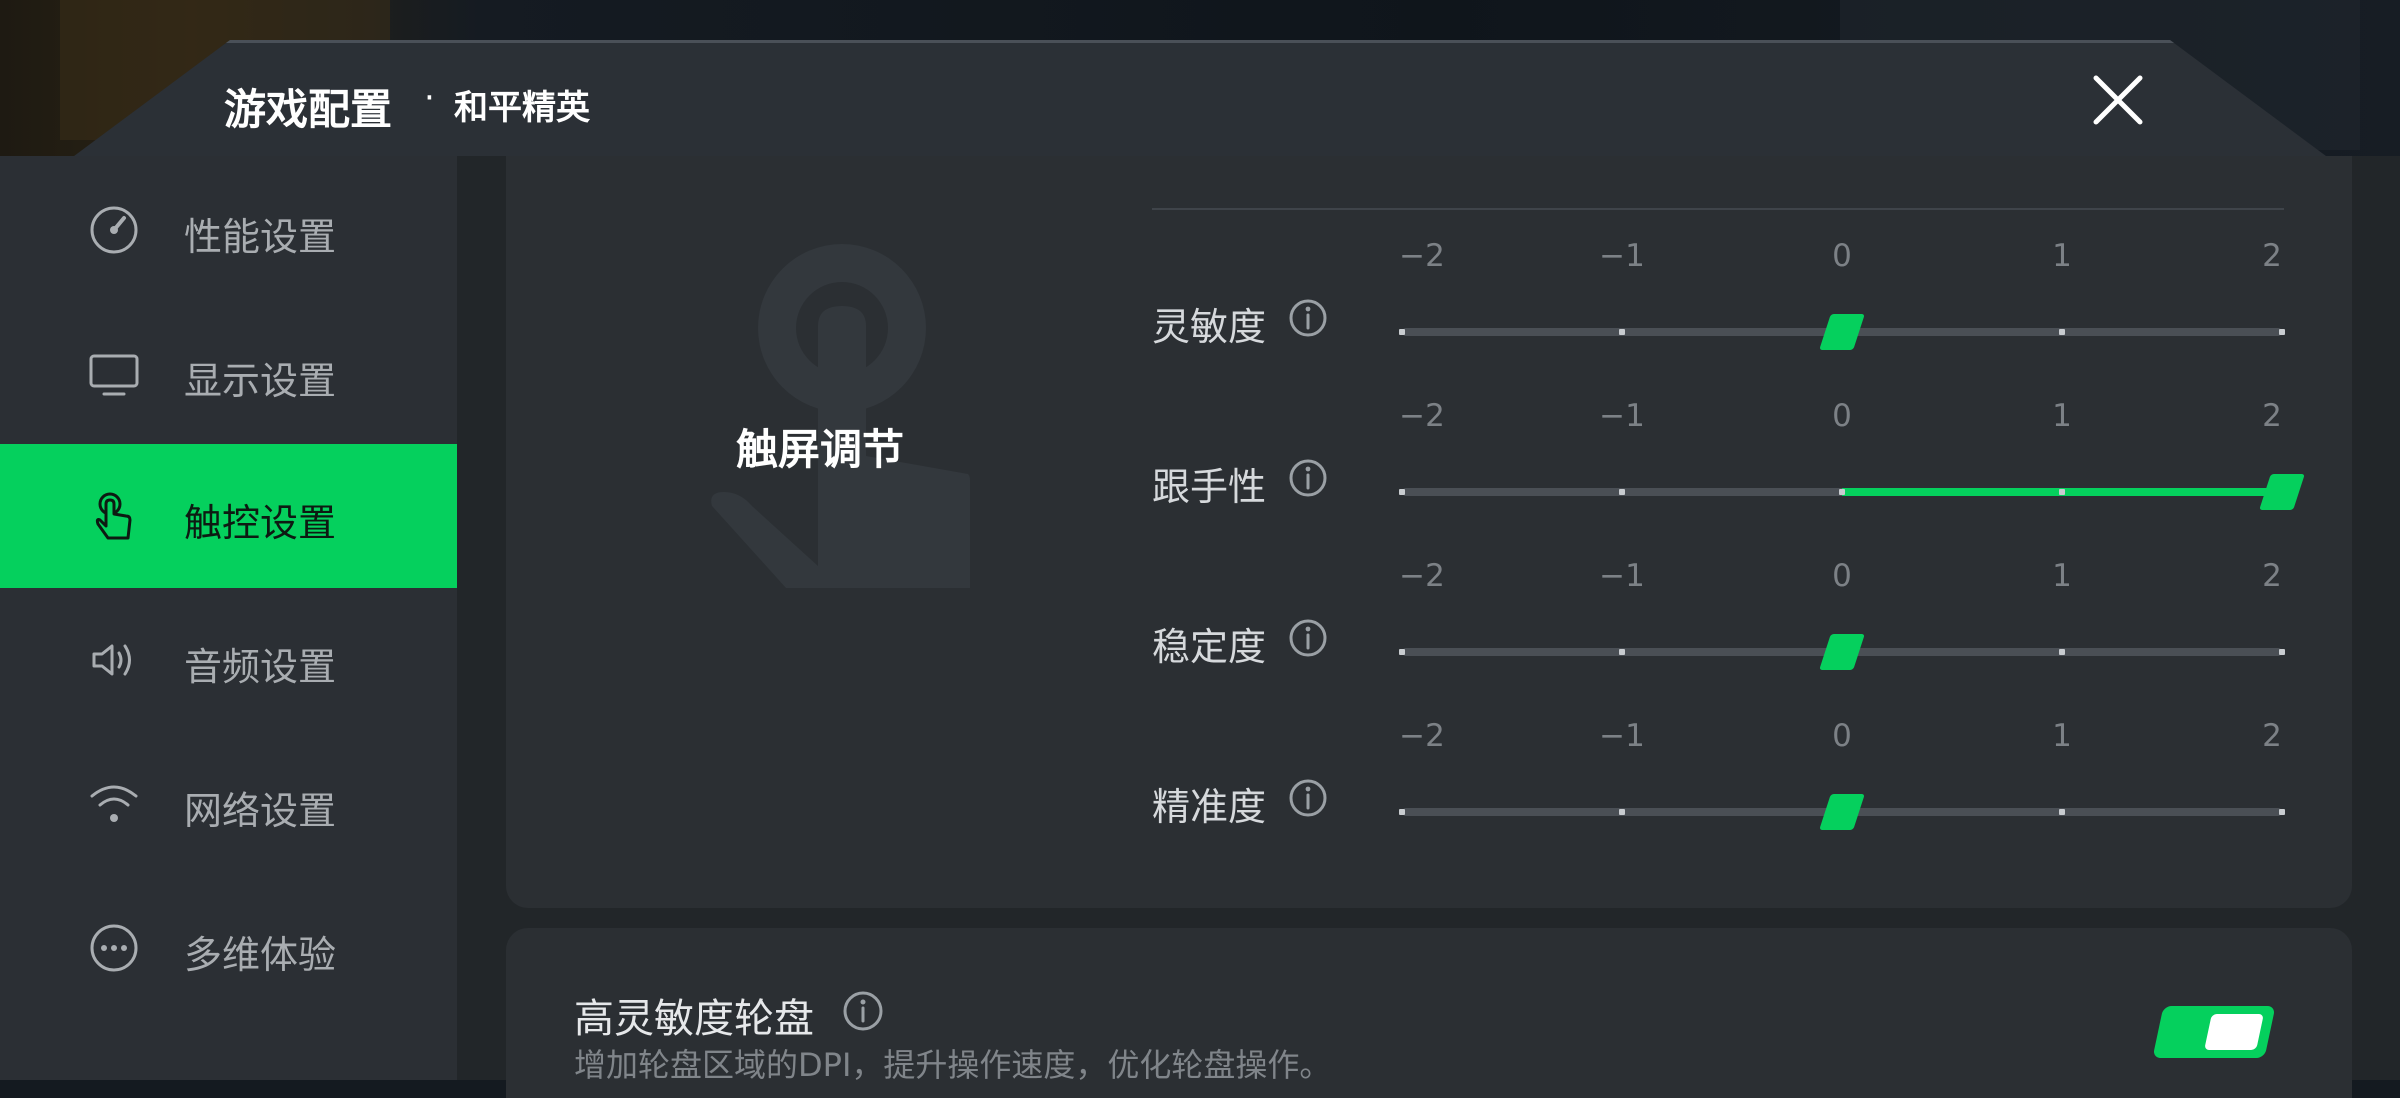 This screenshot has height=1098, width=2400. Describe the element at coordinates (114, 375) in the screenshot. I see `monitor-icon` at that location.